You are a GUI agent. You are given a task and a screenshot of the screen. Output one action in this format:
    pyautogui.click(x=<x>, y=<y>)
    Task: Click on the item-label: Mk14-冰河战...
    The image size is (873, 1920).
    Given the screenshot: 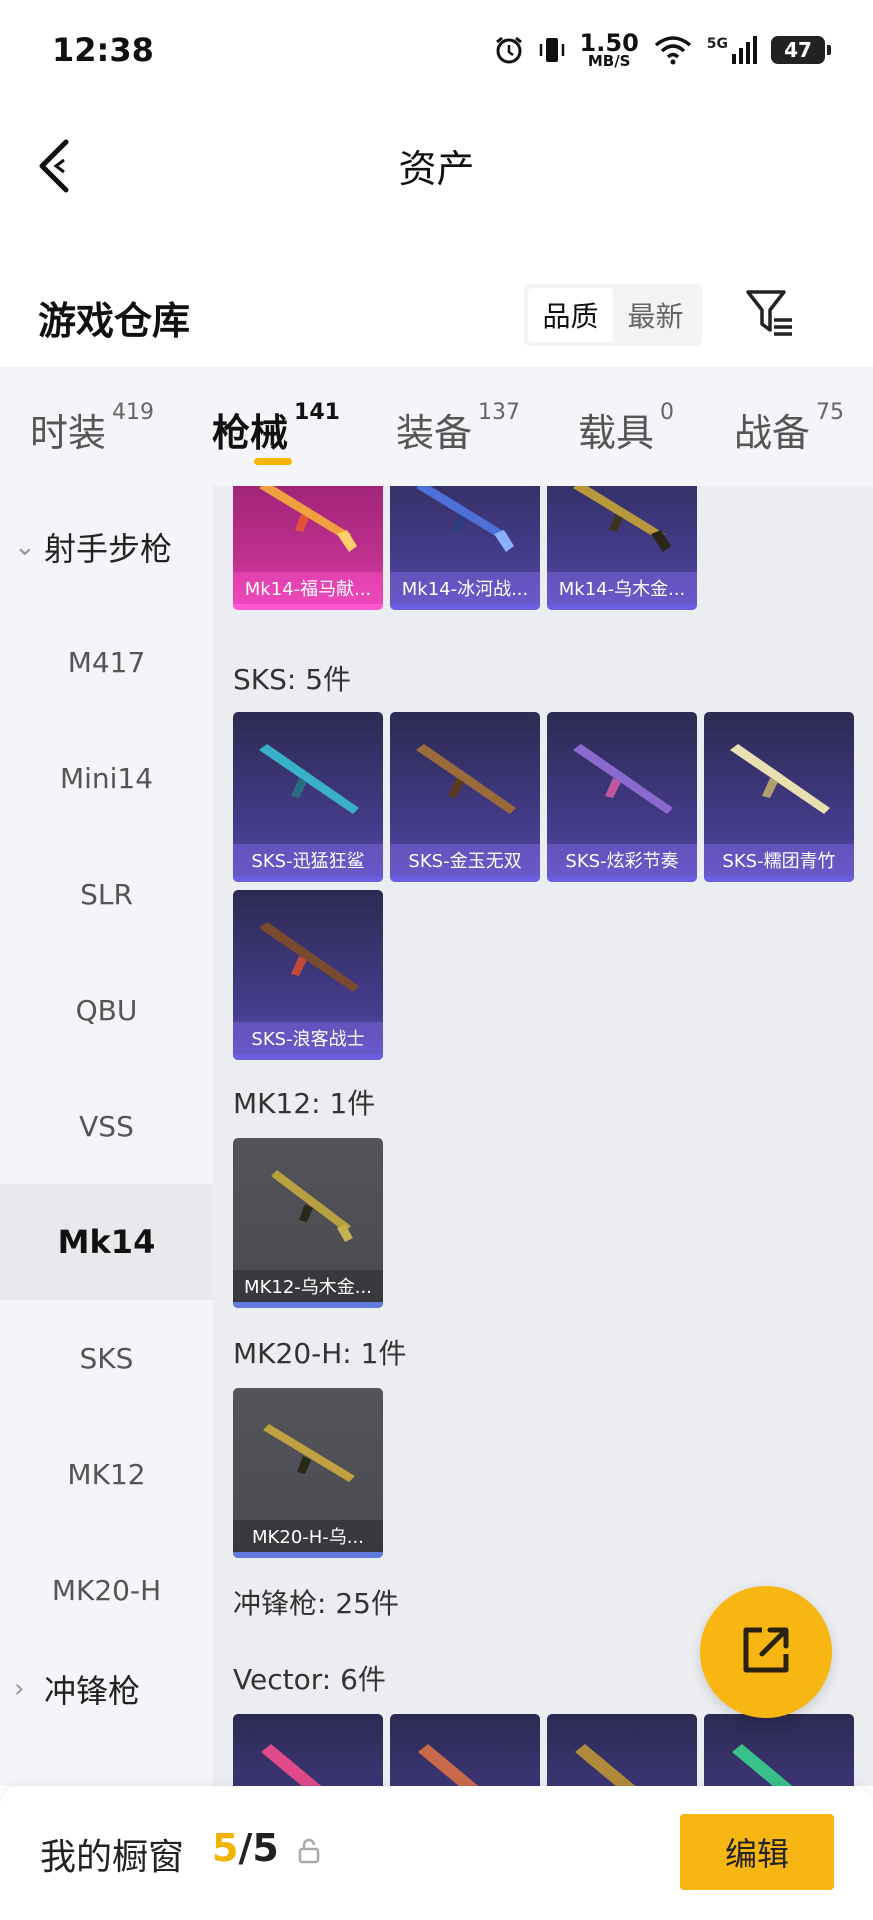 What is the action you would take?
    pyautogui.click(x=465, y=588)
    